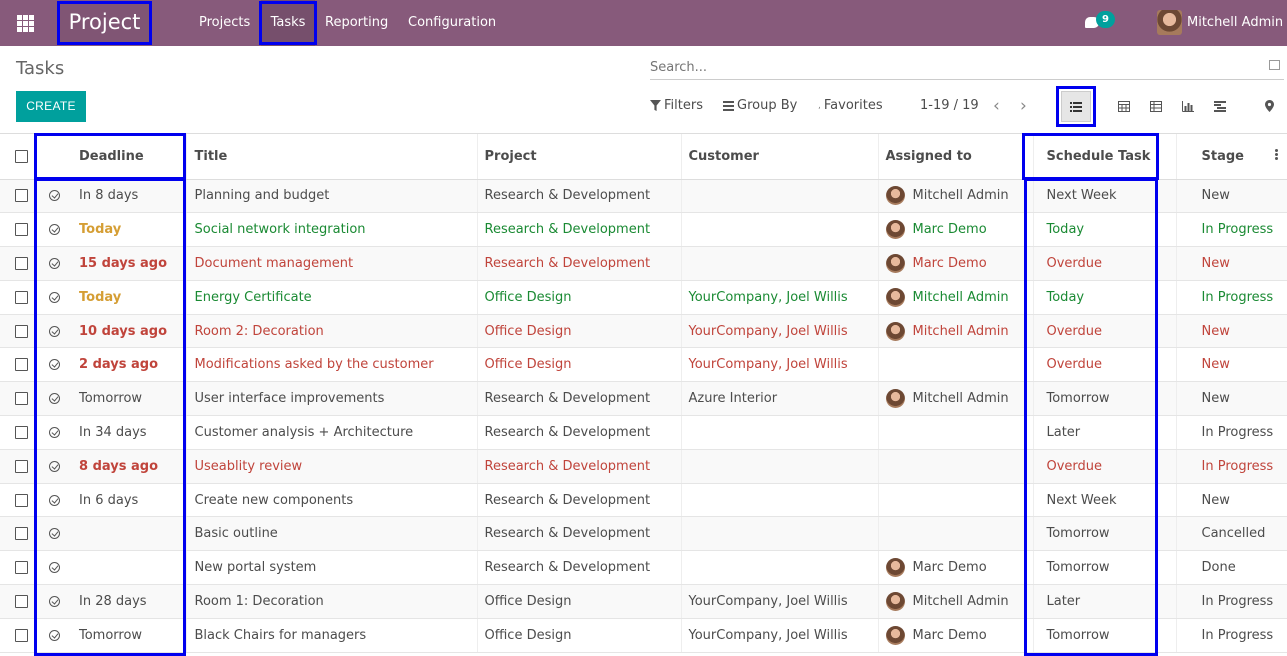 This screenshot has width=1287, height=656. Describe the element at coordinates (760, 105) in the screenshot. I see `groupby-dropdown: Group By` at that location.